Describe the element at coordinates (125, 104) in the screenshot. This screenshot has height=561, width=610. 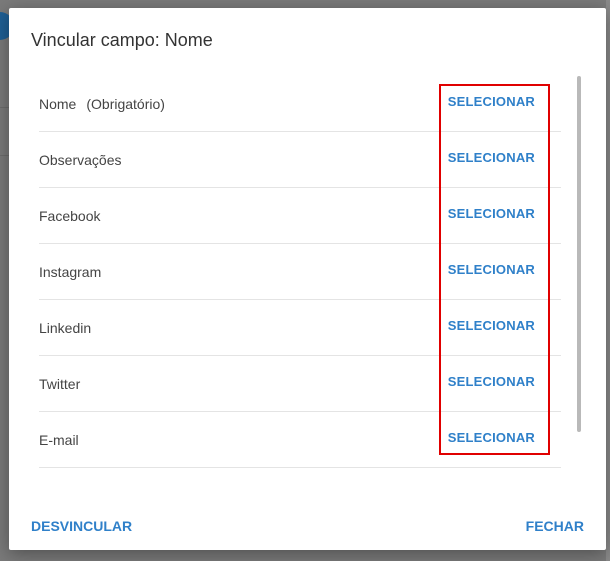
I see `required-note: (Obrigatório)` at that location.